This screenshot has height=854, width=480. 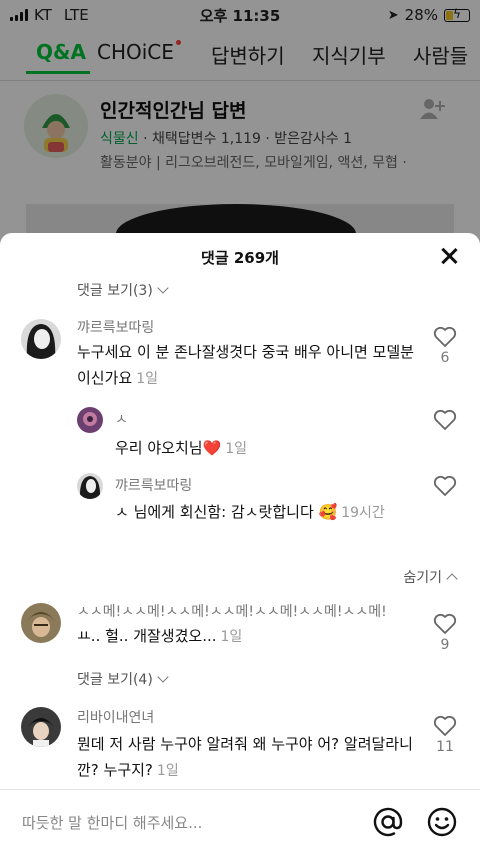 I want to click on hide-replies-label: 숨기기, so click(x=422, y=578).